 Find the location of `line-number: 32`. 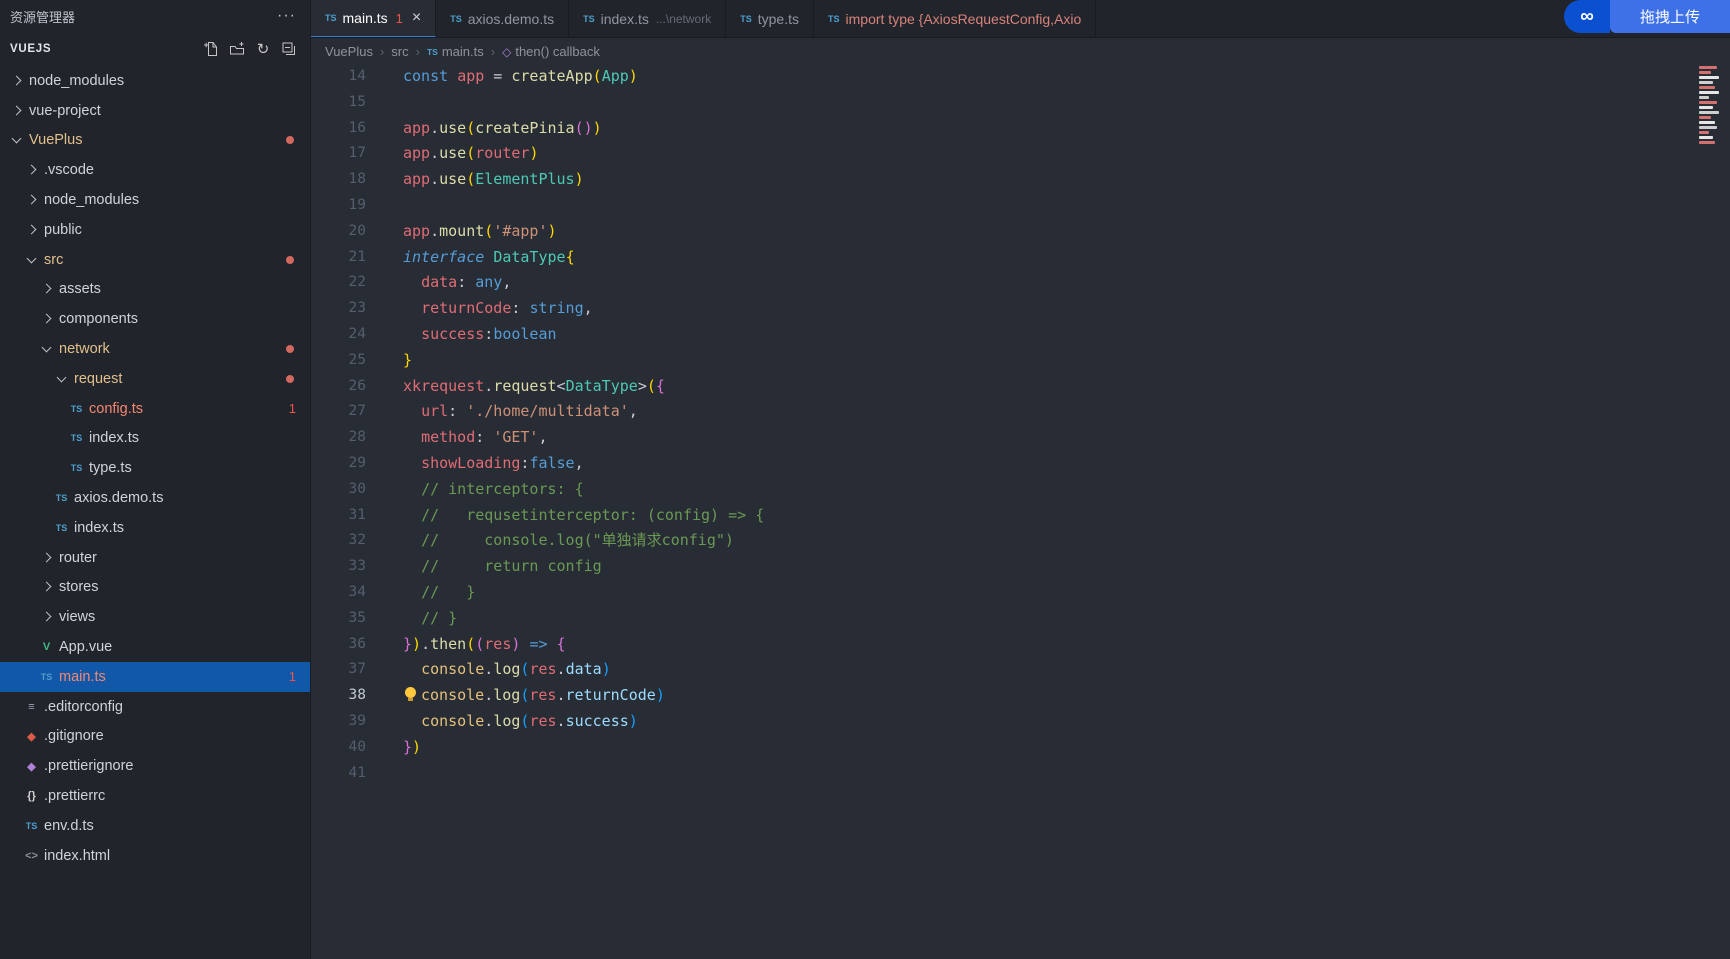

line-number: 32 is located at coordinates (338, 541).